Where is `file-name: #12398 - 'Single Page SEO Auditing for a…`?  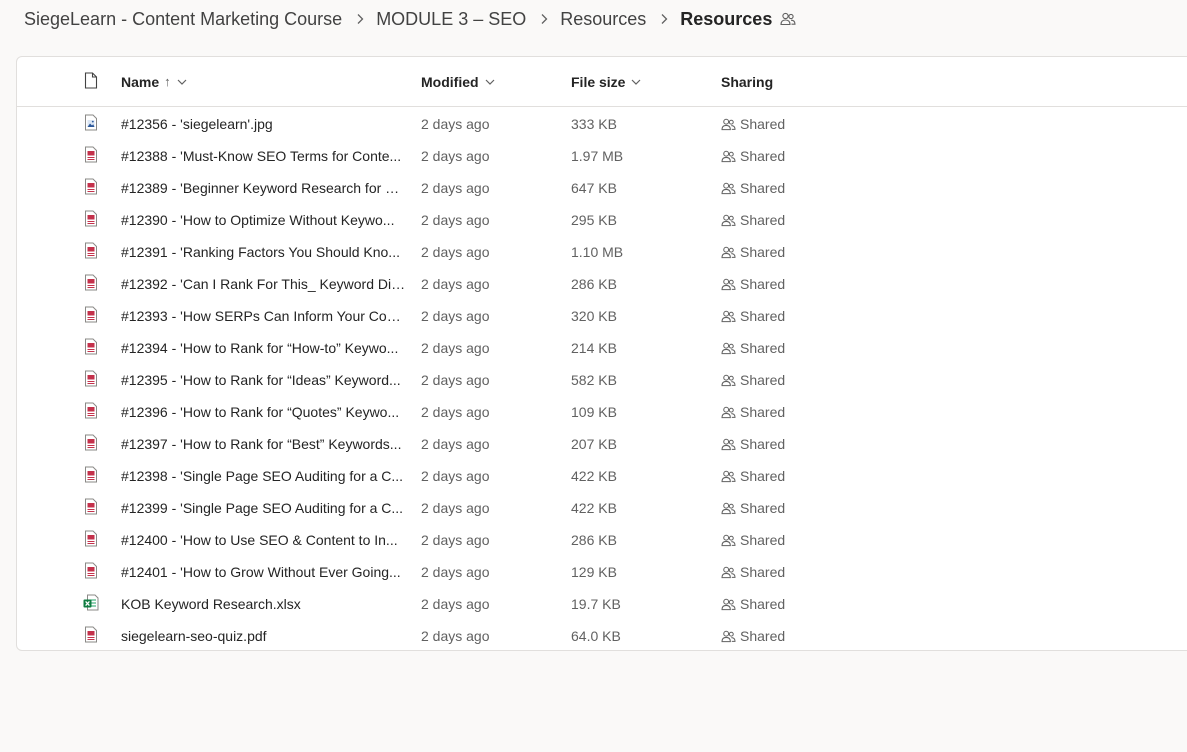 file-name: #12398 - 'Single Page SEO Auditing for a… is located at coordinates (263, 476).